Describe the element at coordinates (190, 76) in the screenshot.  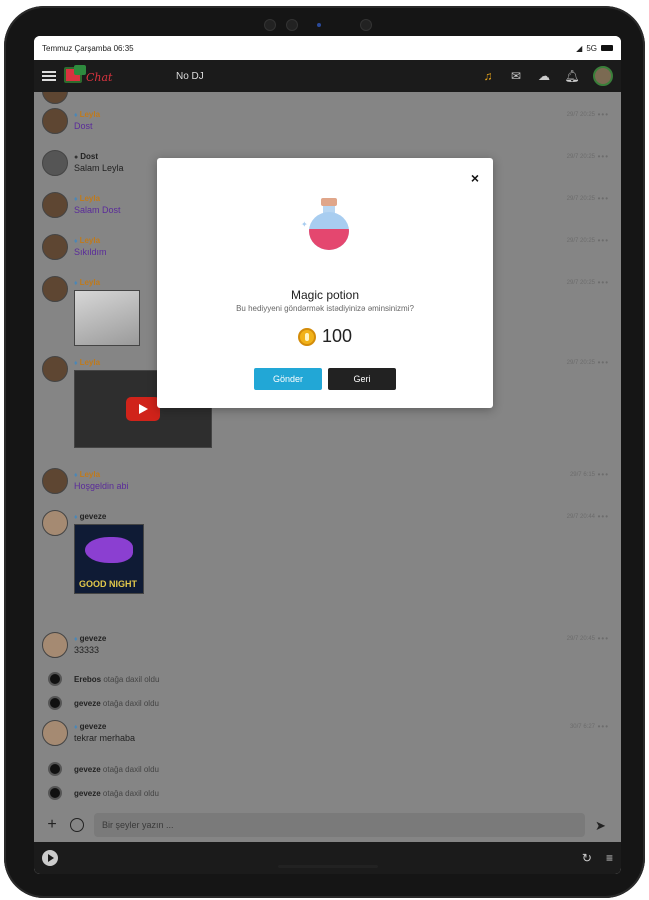
I see `dj-label: No DJ` at that location.